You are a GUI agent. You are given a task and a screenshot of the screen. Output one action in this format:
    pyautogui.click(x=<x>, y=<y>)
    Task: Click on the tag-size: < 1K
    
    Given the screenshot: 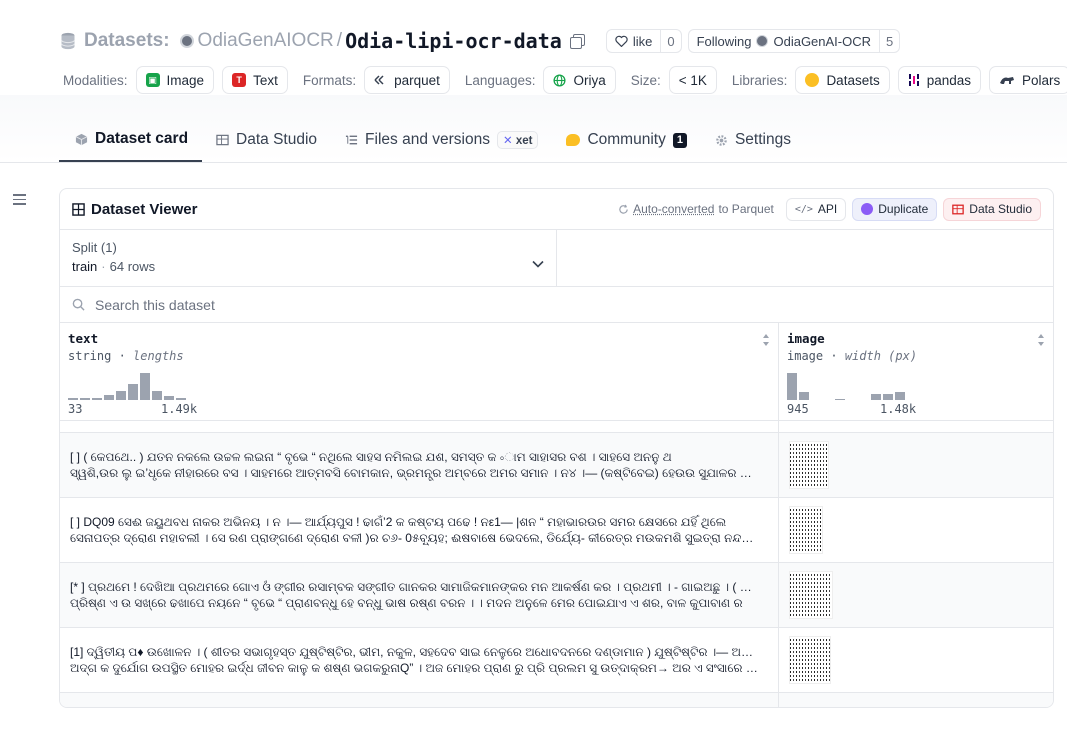 What is the action you would take?
    pyautogui.click(x=692, y=80)
    